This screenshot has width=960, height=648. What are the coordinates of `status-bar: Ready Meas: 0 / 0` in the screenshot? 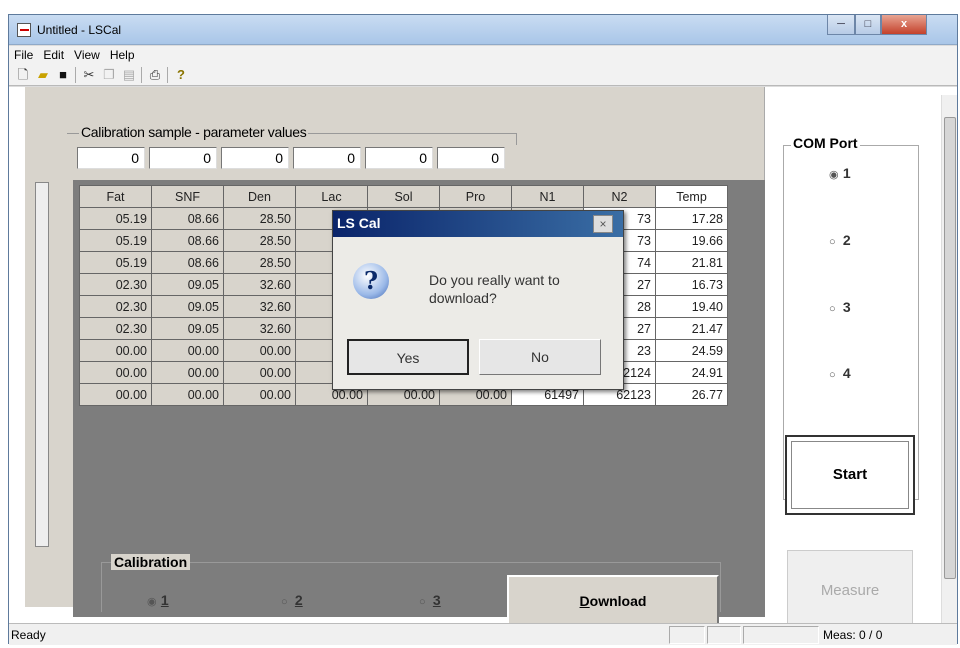 It's located at (483, 634).